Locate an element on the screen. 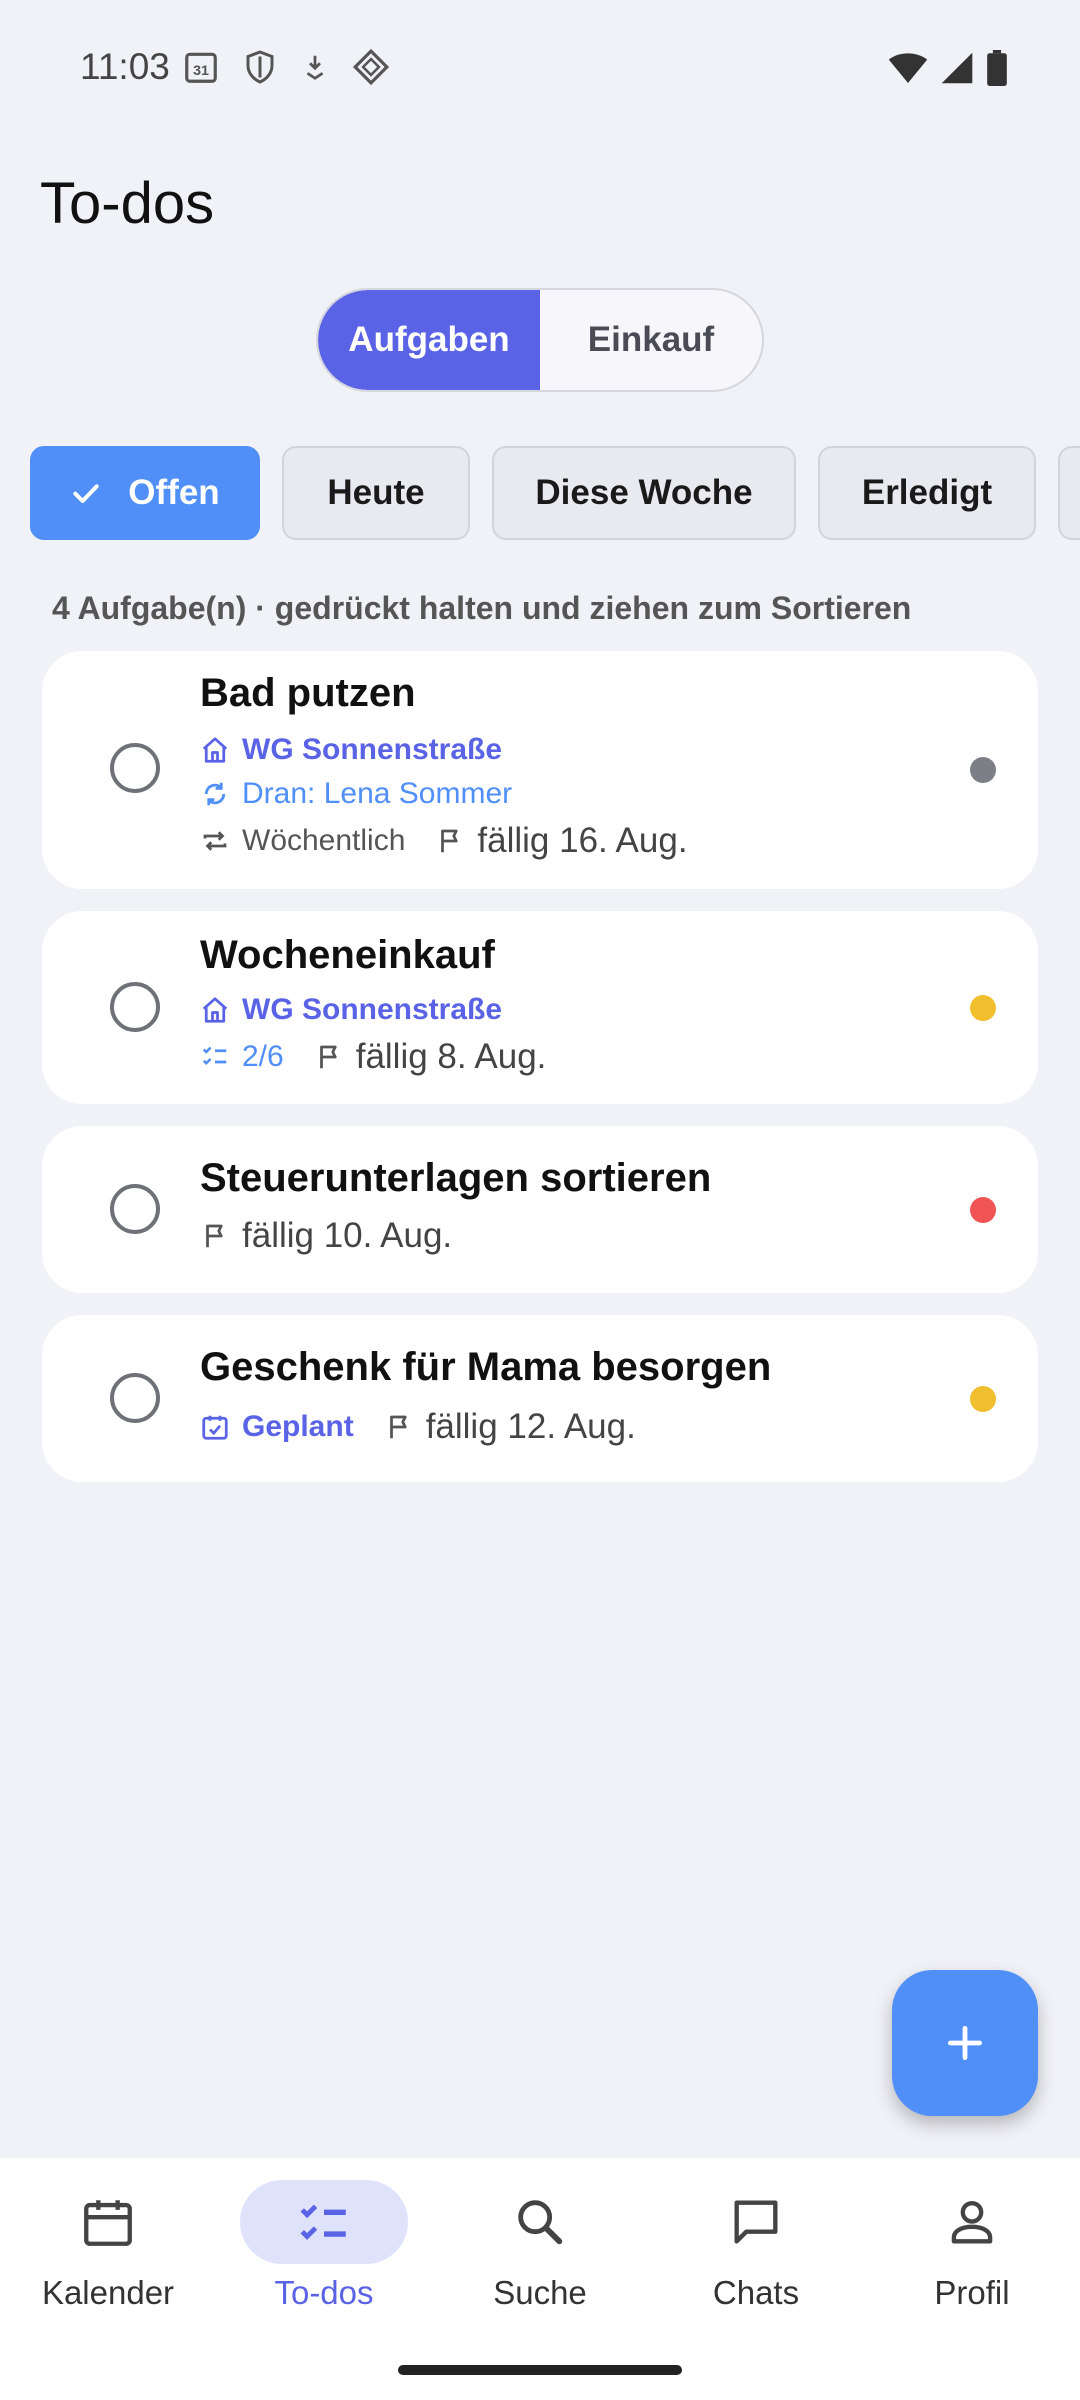  page-title: To-dos is located at coordinates (127, 203).